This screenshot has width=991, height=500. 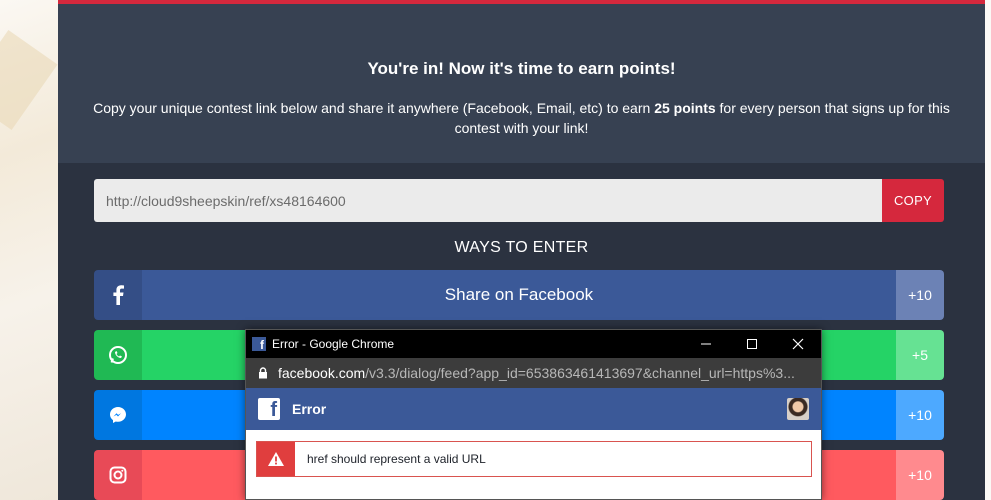 I want to click on messenger-icon, so click(x=118, y=415).